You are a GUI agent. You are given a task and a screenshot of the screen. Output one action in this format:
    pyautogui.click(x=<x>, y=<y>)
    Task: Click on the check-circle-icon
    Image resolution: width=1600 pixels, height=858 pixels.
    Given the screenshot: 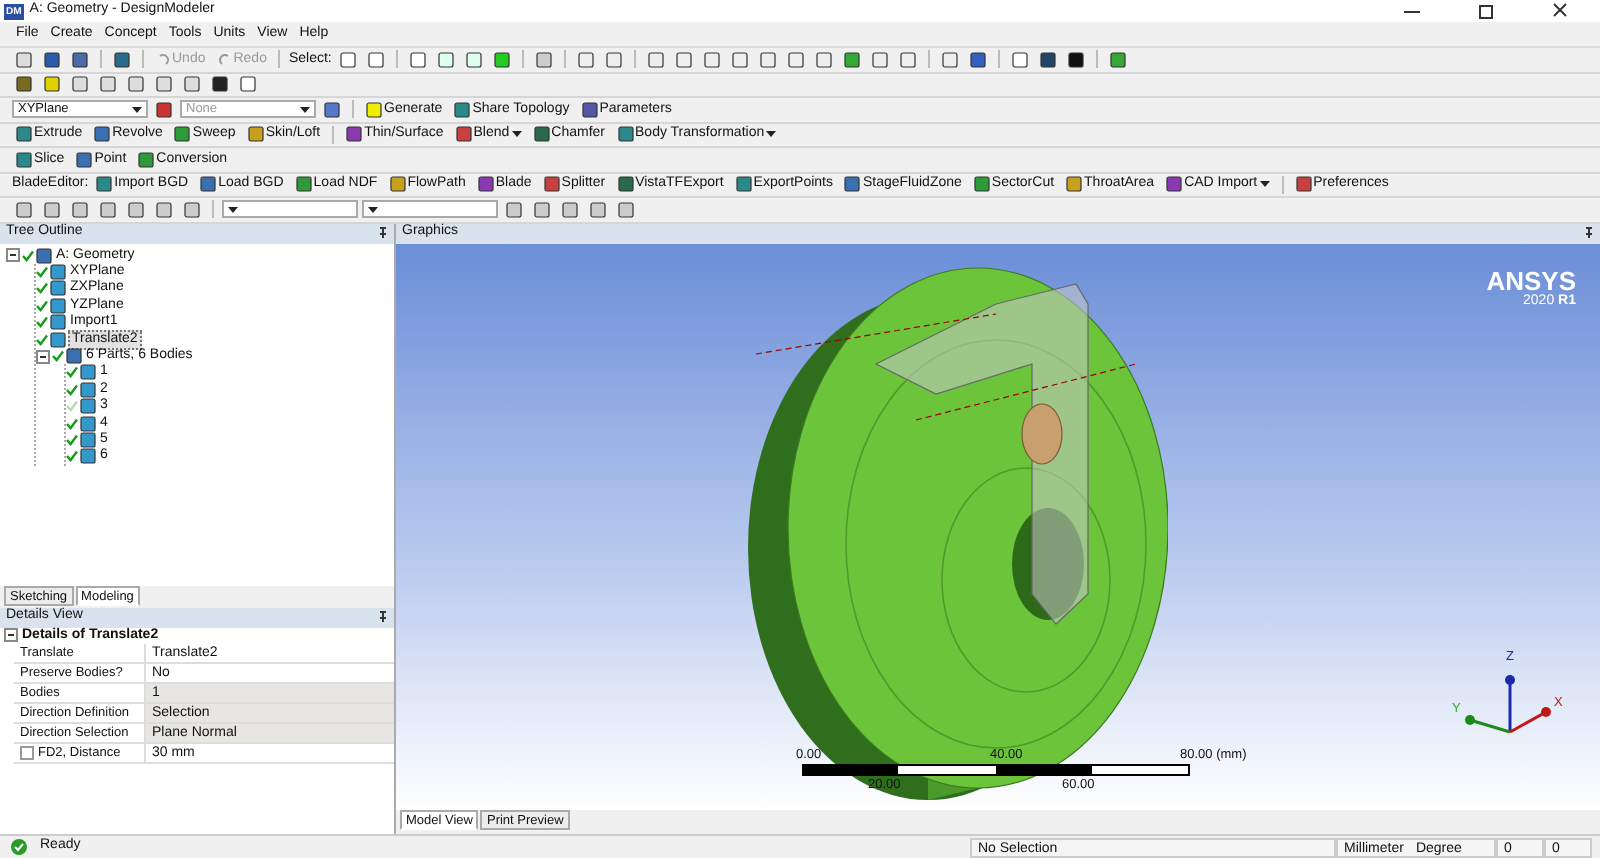 What is the action you would take?
    pyautogui.click(x=19, y=847)
    